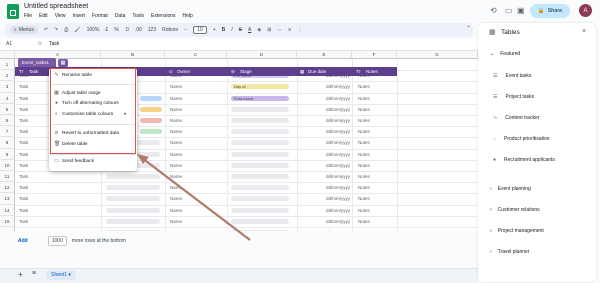  Describe the element at coordinates (585, 10) in the screenshot. I see `avatar: A` at that location.